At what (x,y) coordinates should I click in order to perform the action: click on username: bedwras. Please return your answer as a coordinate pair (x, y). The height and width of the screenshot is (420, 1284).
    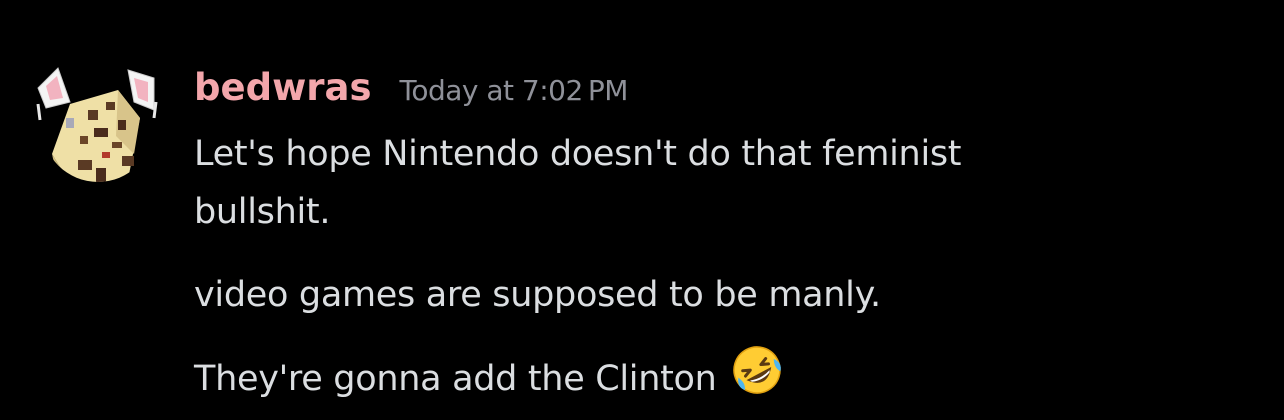
    Looking at the image, I should click on (282, 88).